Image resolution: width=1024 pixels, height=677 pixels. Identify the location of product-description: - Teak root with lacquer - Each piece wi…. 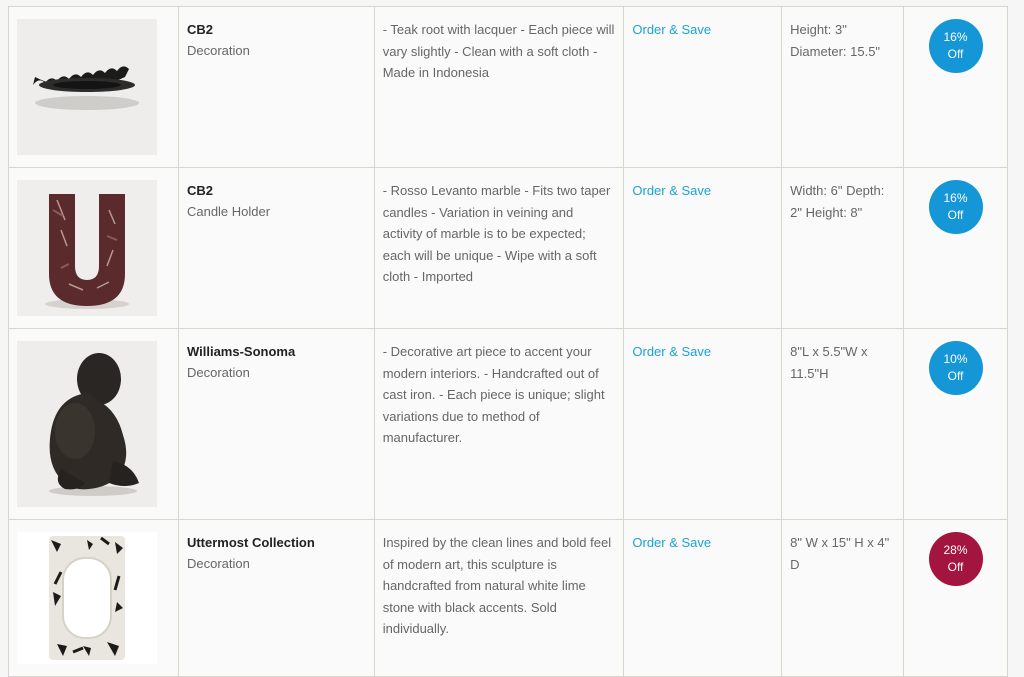
(498, 51).